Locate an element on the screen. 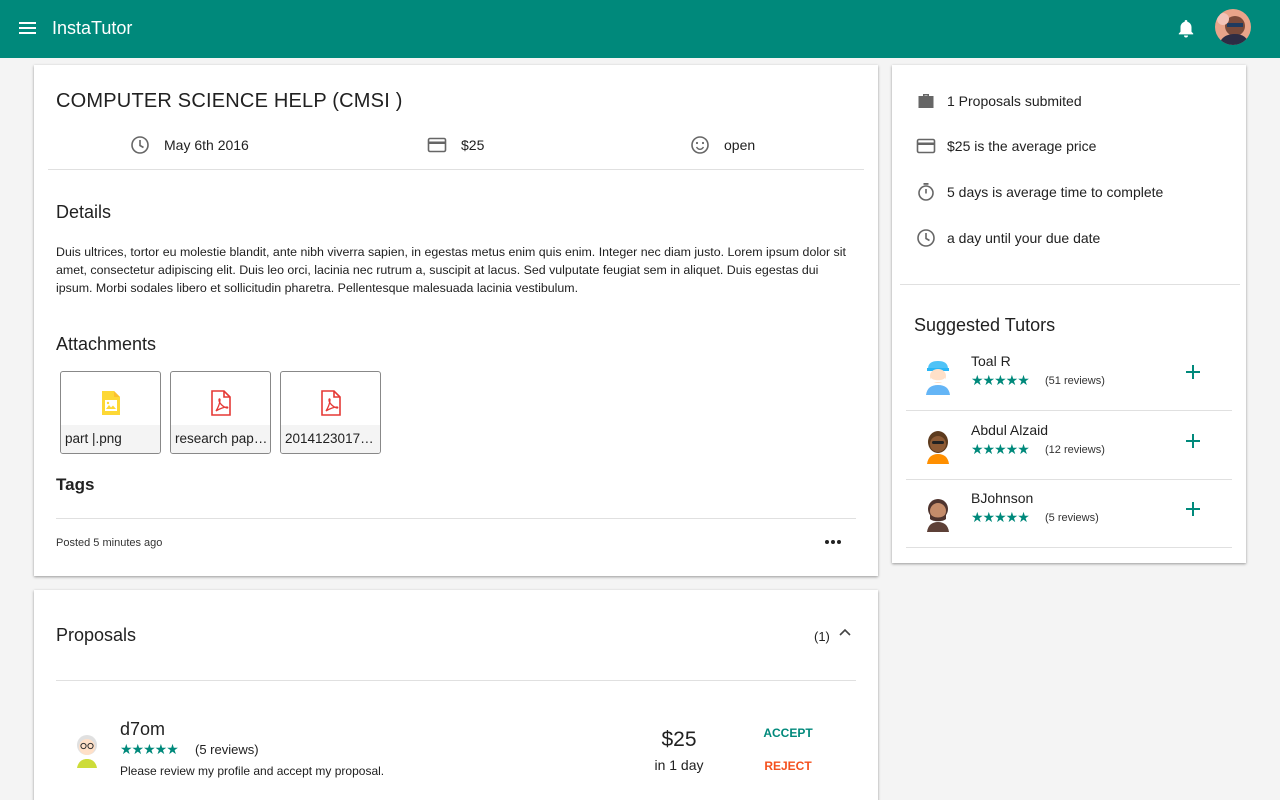 This screenshot has height=800, width=1280. stat-text: a day until your due date is located at coordinates (1024, 238).